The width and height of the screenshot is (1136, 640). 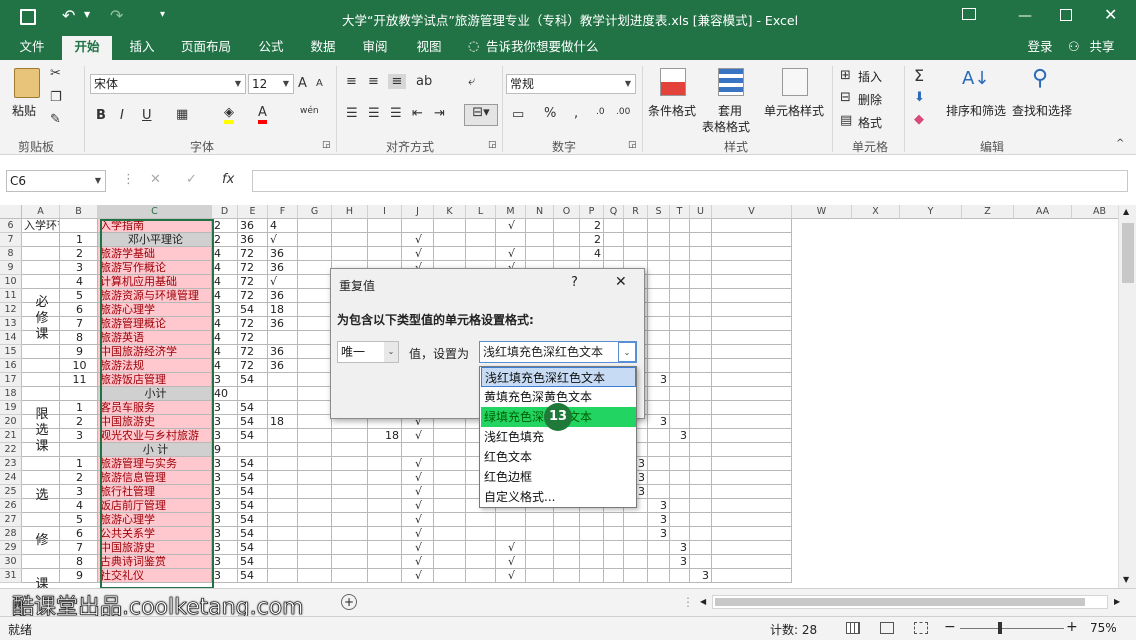 What do you see at coordinates (253, 366) in the screenshot?
I see `cell-e: 72` at bounding box center [253, 366].